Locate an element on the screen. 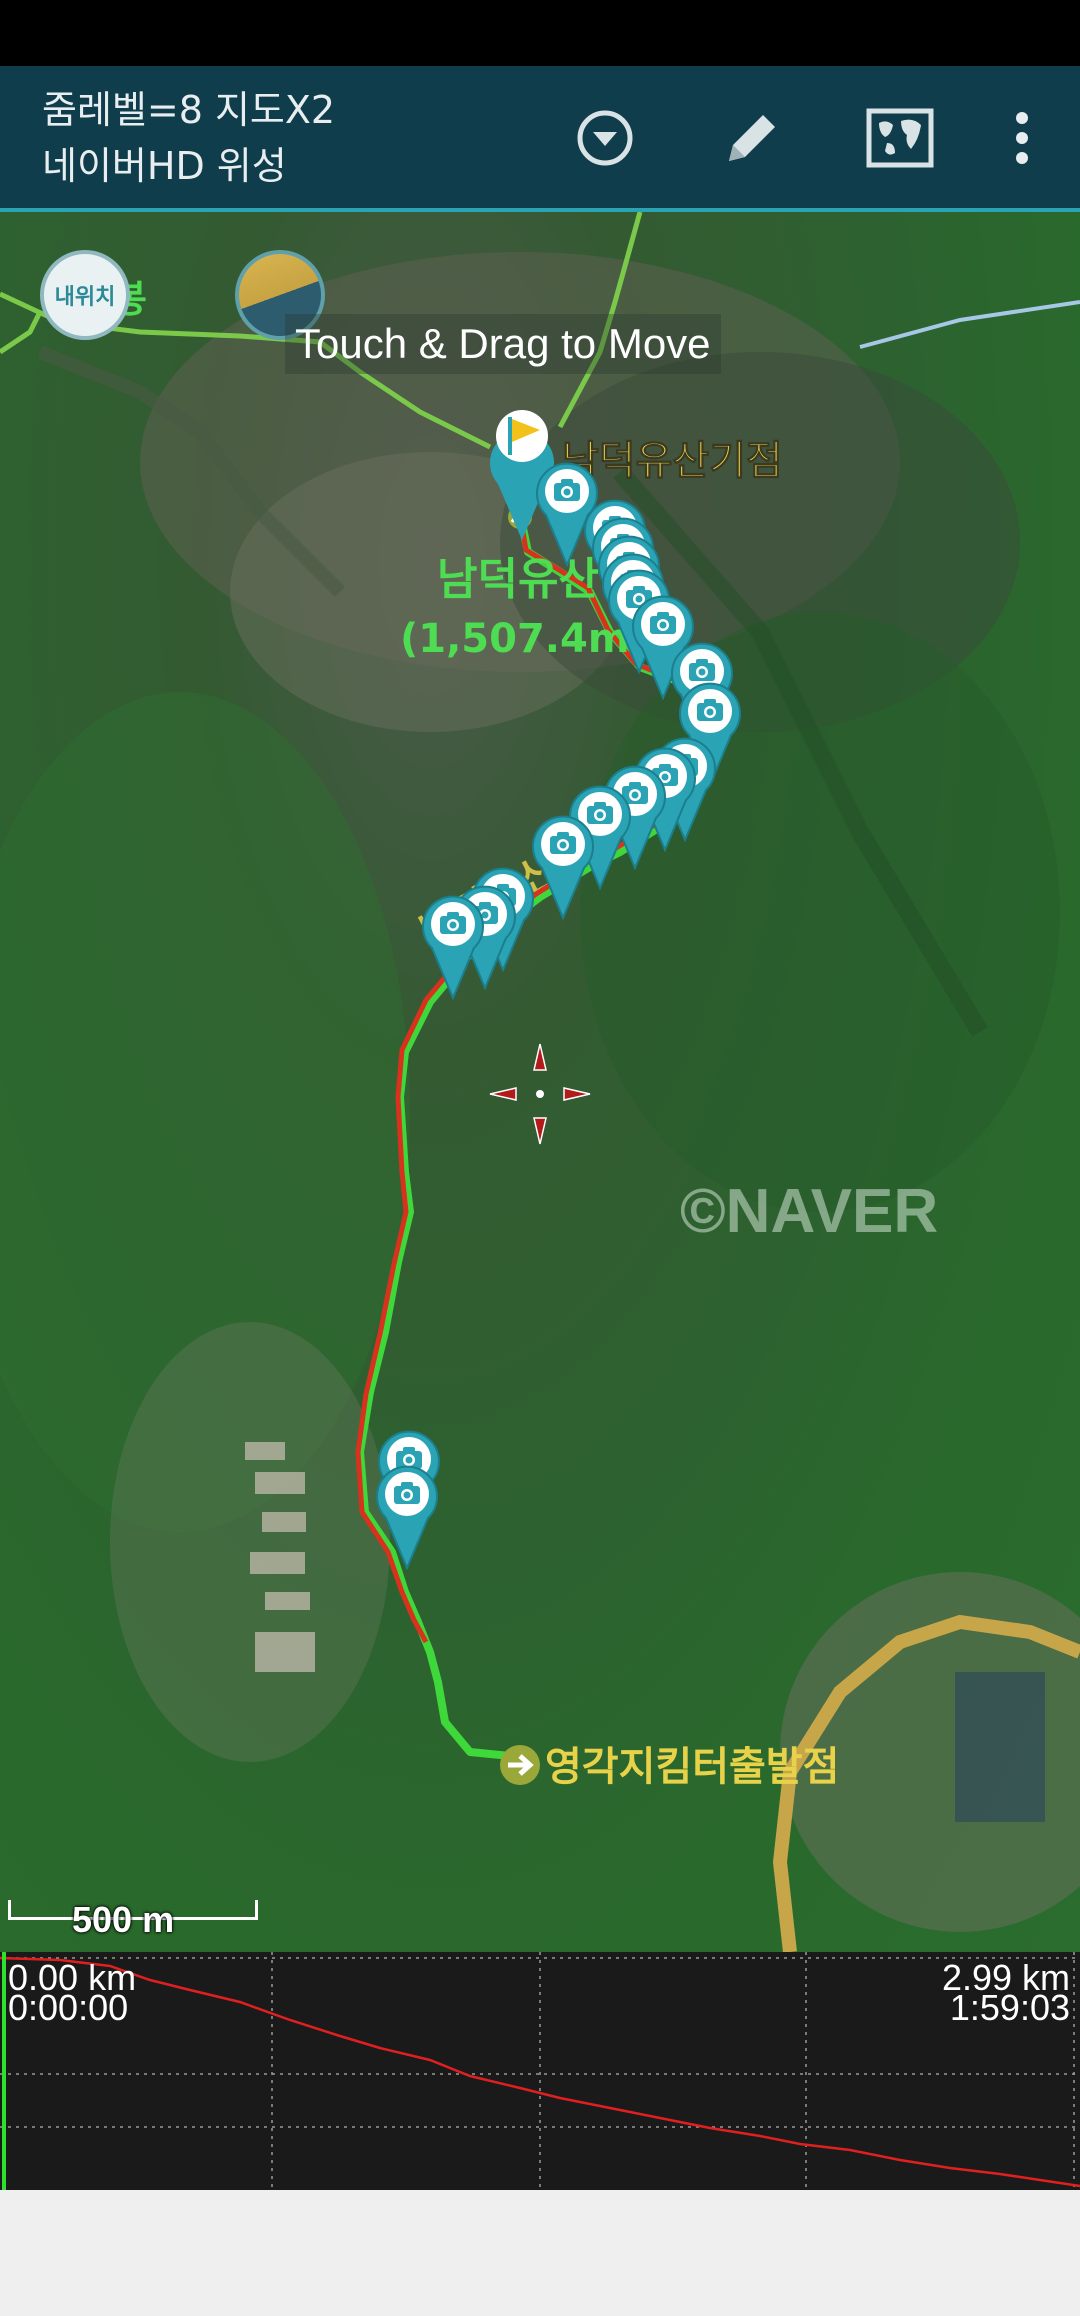  pencil-icon is located at coordinates (752, 138).